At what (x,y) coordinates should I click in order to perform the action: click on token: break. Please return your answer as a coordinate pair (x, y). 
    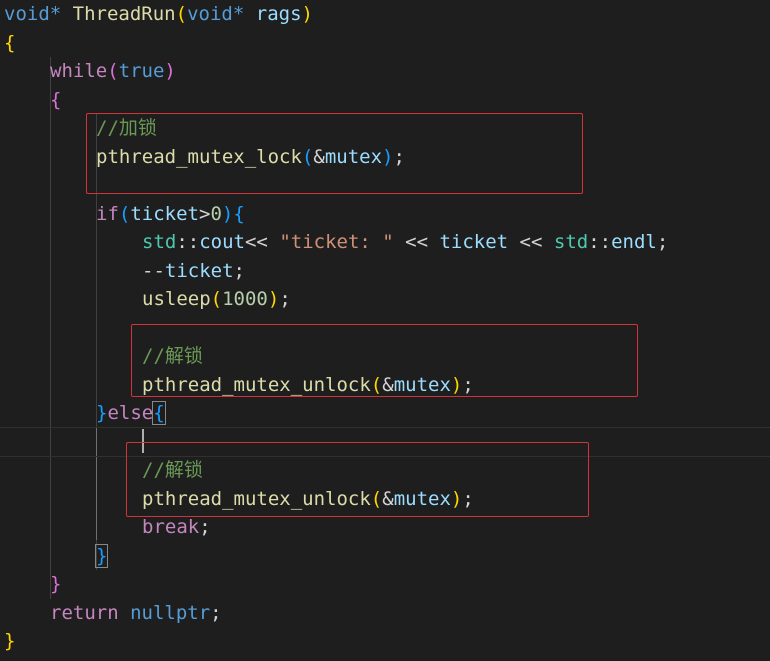
    Looking at the image, I should click on (171, 527).